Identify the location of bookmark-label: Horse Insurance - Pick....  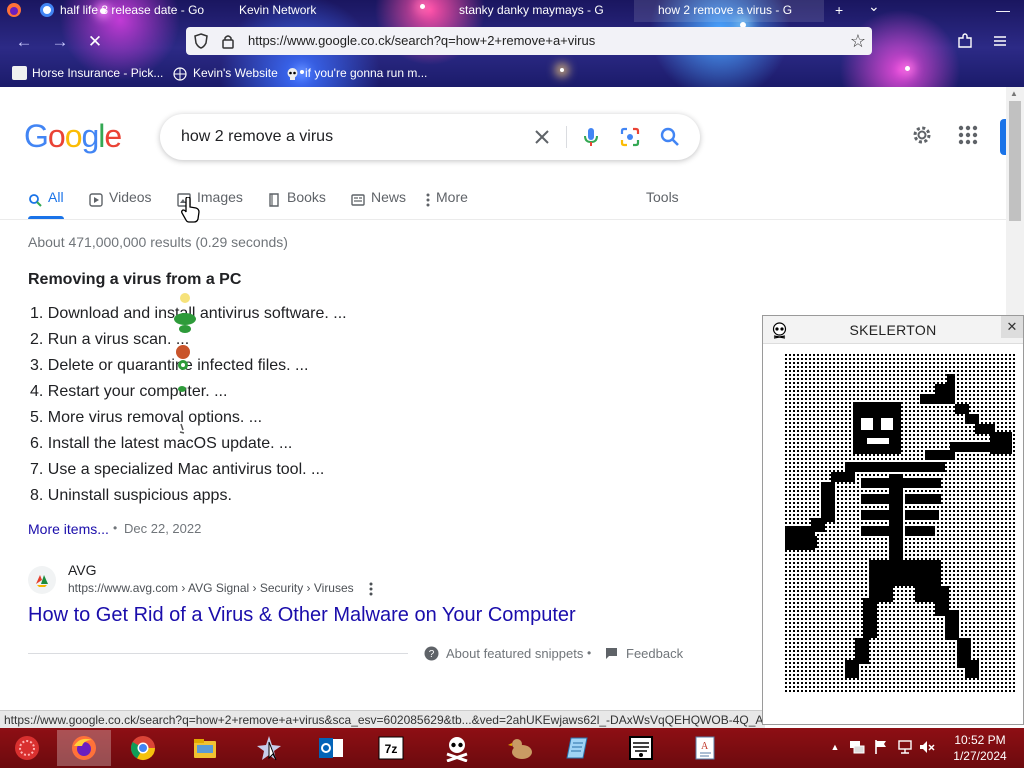
(98, 73).